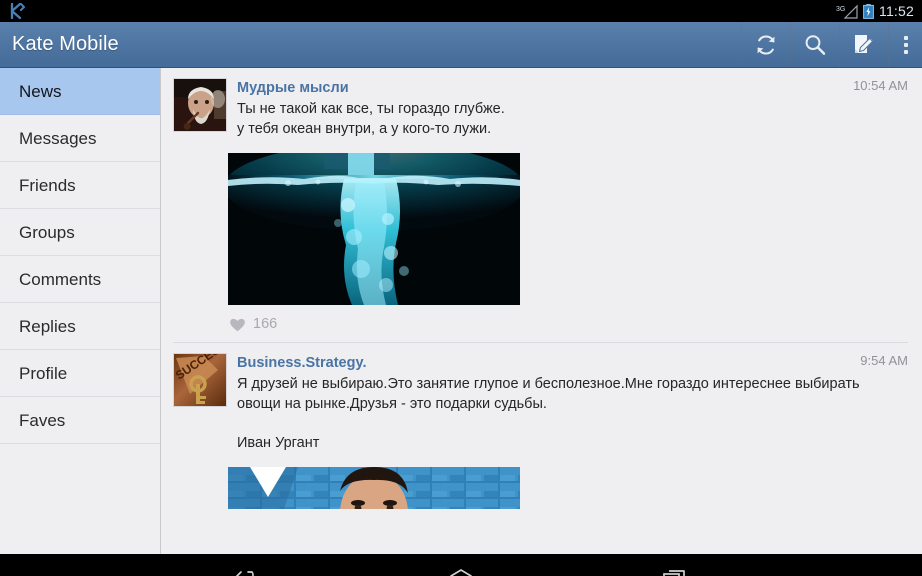 The image size is (922, 576). What do you see at coordinates (875, 11) in the screenshot?
I see `status-bar-right: 3G 11:52` at bounding box center [875, 11].